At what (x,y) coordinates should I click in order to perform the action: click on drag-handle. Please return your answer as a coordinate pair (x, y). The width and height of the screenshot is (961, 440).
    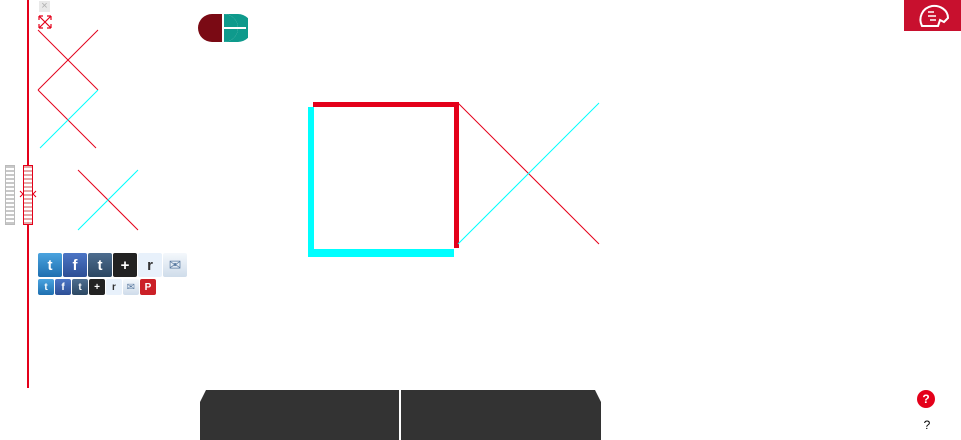
    Looking at the image, I should click on (10, 195).